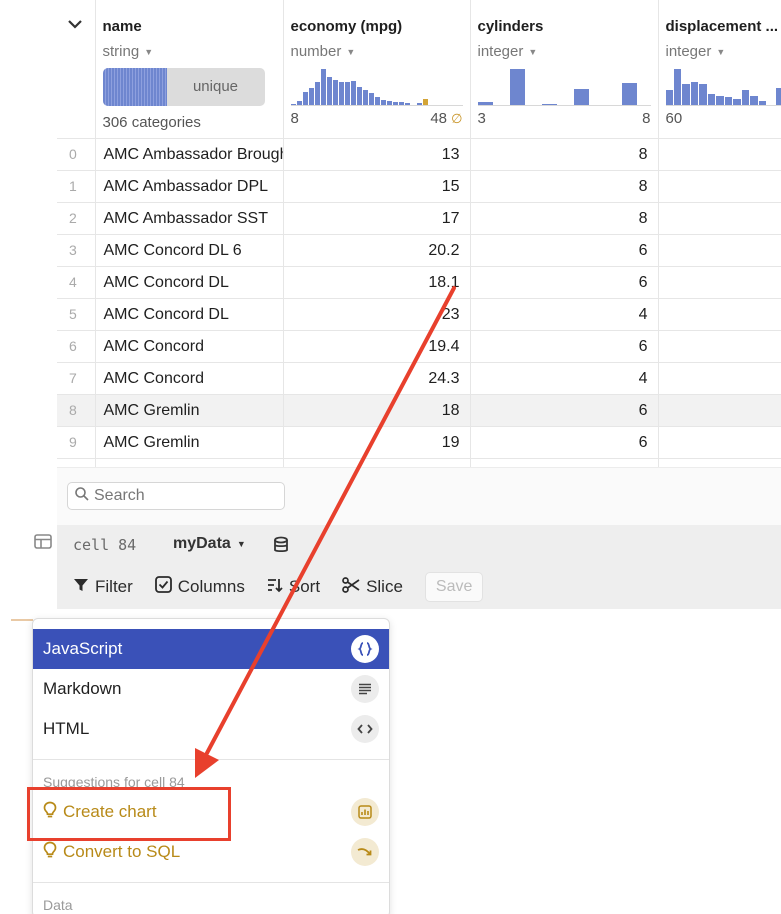 This screenshot has width=781, height=914. Describe the element at coordinates (211, 649) in the screenshot. I see `menu-item-javascript: JavaScript` at that location.